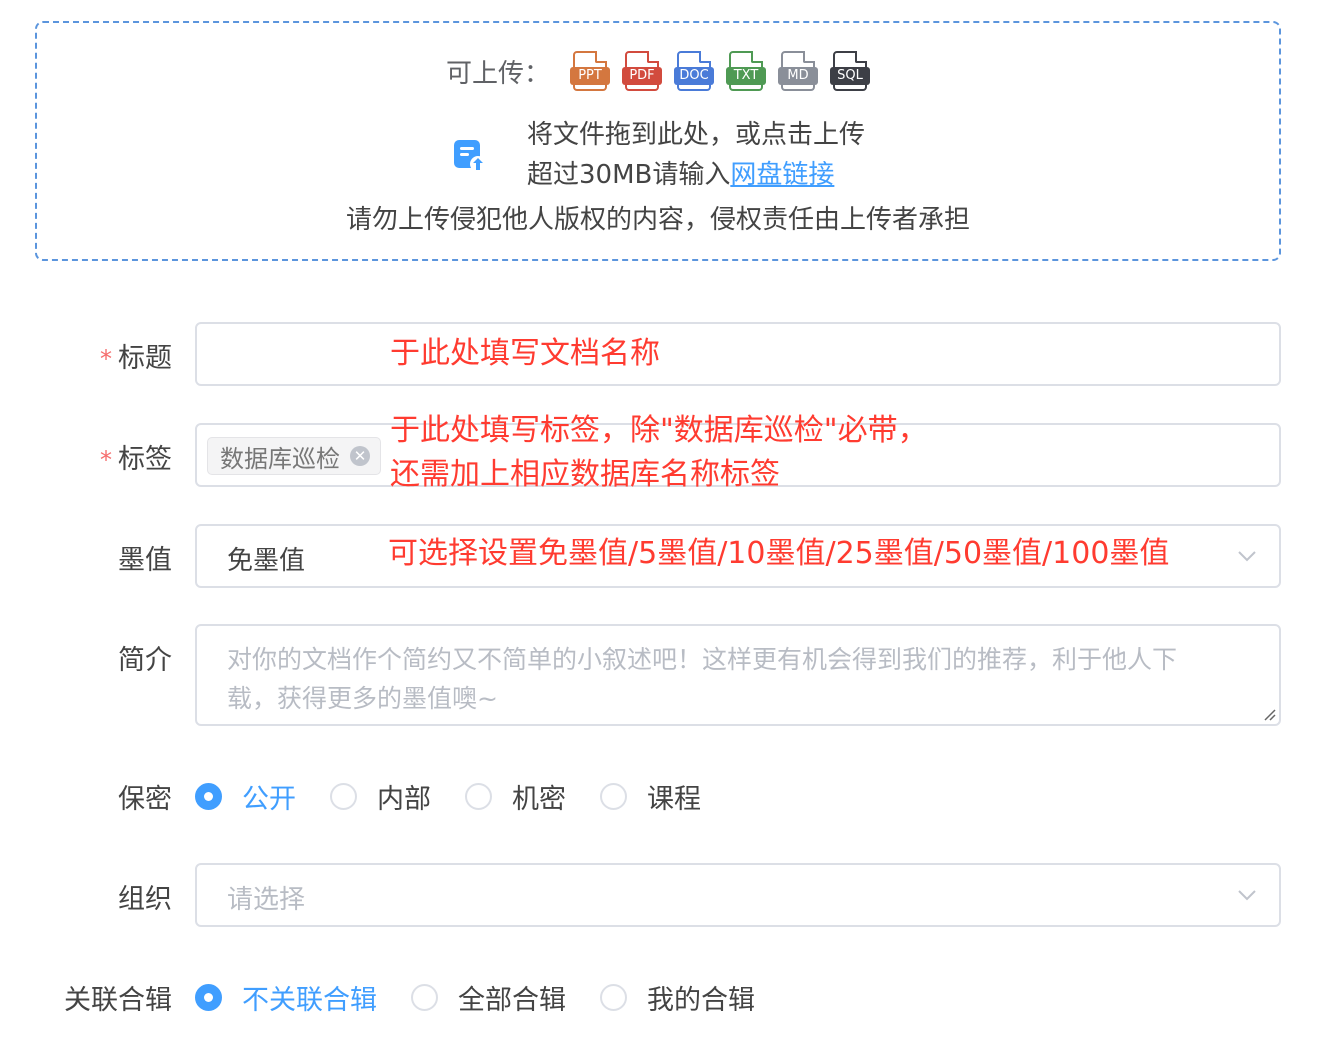 Image resolution: width=1322 pixels, height=1040 pixels. Describe the element at coordinates (680, 175) in the screenshot. I see `size-text: 超过30MB请输入网盘链接` at that location.